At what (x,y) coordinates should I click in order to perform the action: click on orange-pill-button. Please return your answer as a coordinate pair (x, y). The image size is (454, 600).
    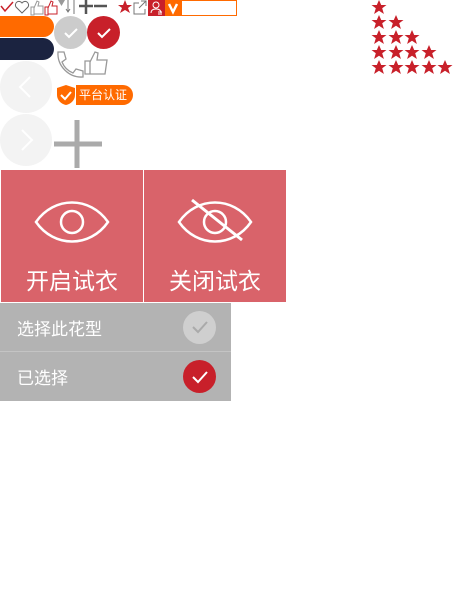
    Looking at the image, I should click on (27, 26).